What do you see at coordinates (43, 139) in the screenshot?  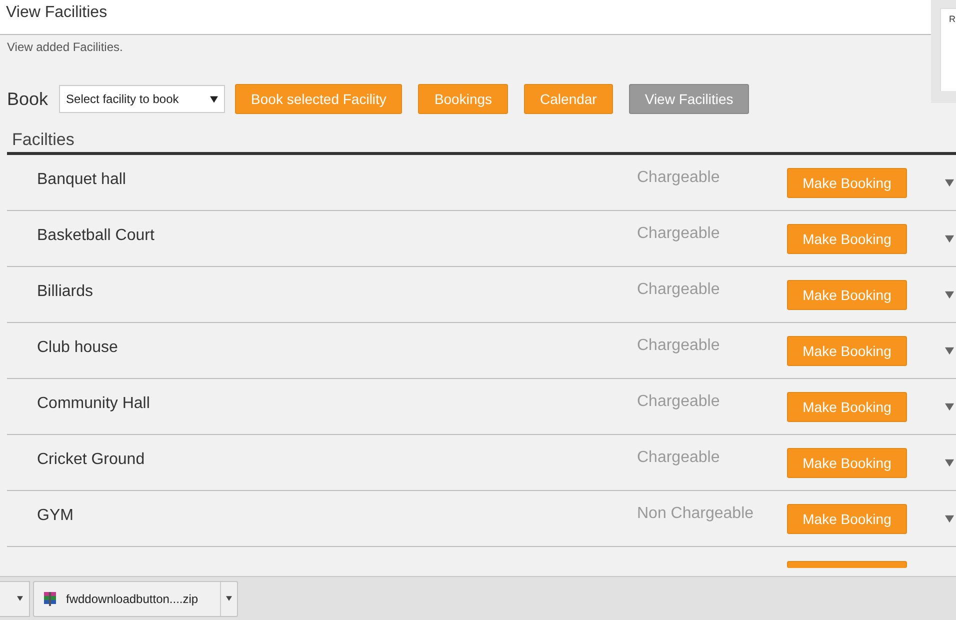 I see `section-title: Facilties` at bounding box center [43, 139].